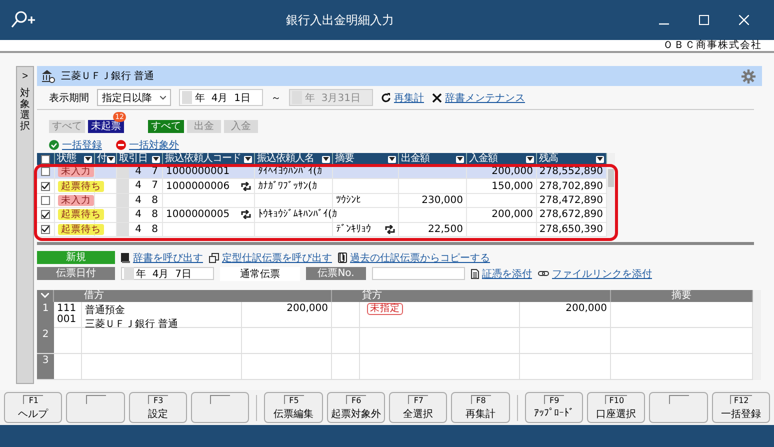 Image resolution: width=774 pixels, height=447 pixels. What do you see at coordinates (322, 186) in the screenshot?
I see `table-row: 起票待ち 4 7 1000000006 ｶﾅｶﾞﾜﾌﾞｯｻﾝ(ｶ 150,000 278,702,890` at bounding box center [322, 186].